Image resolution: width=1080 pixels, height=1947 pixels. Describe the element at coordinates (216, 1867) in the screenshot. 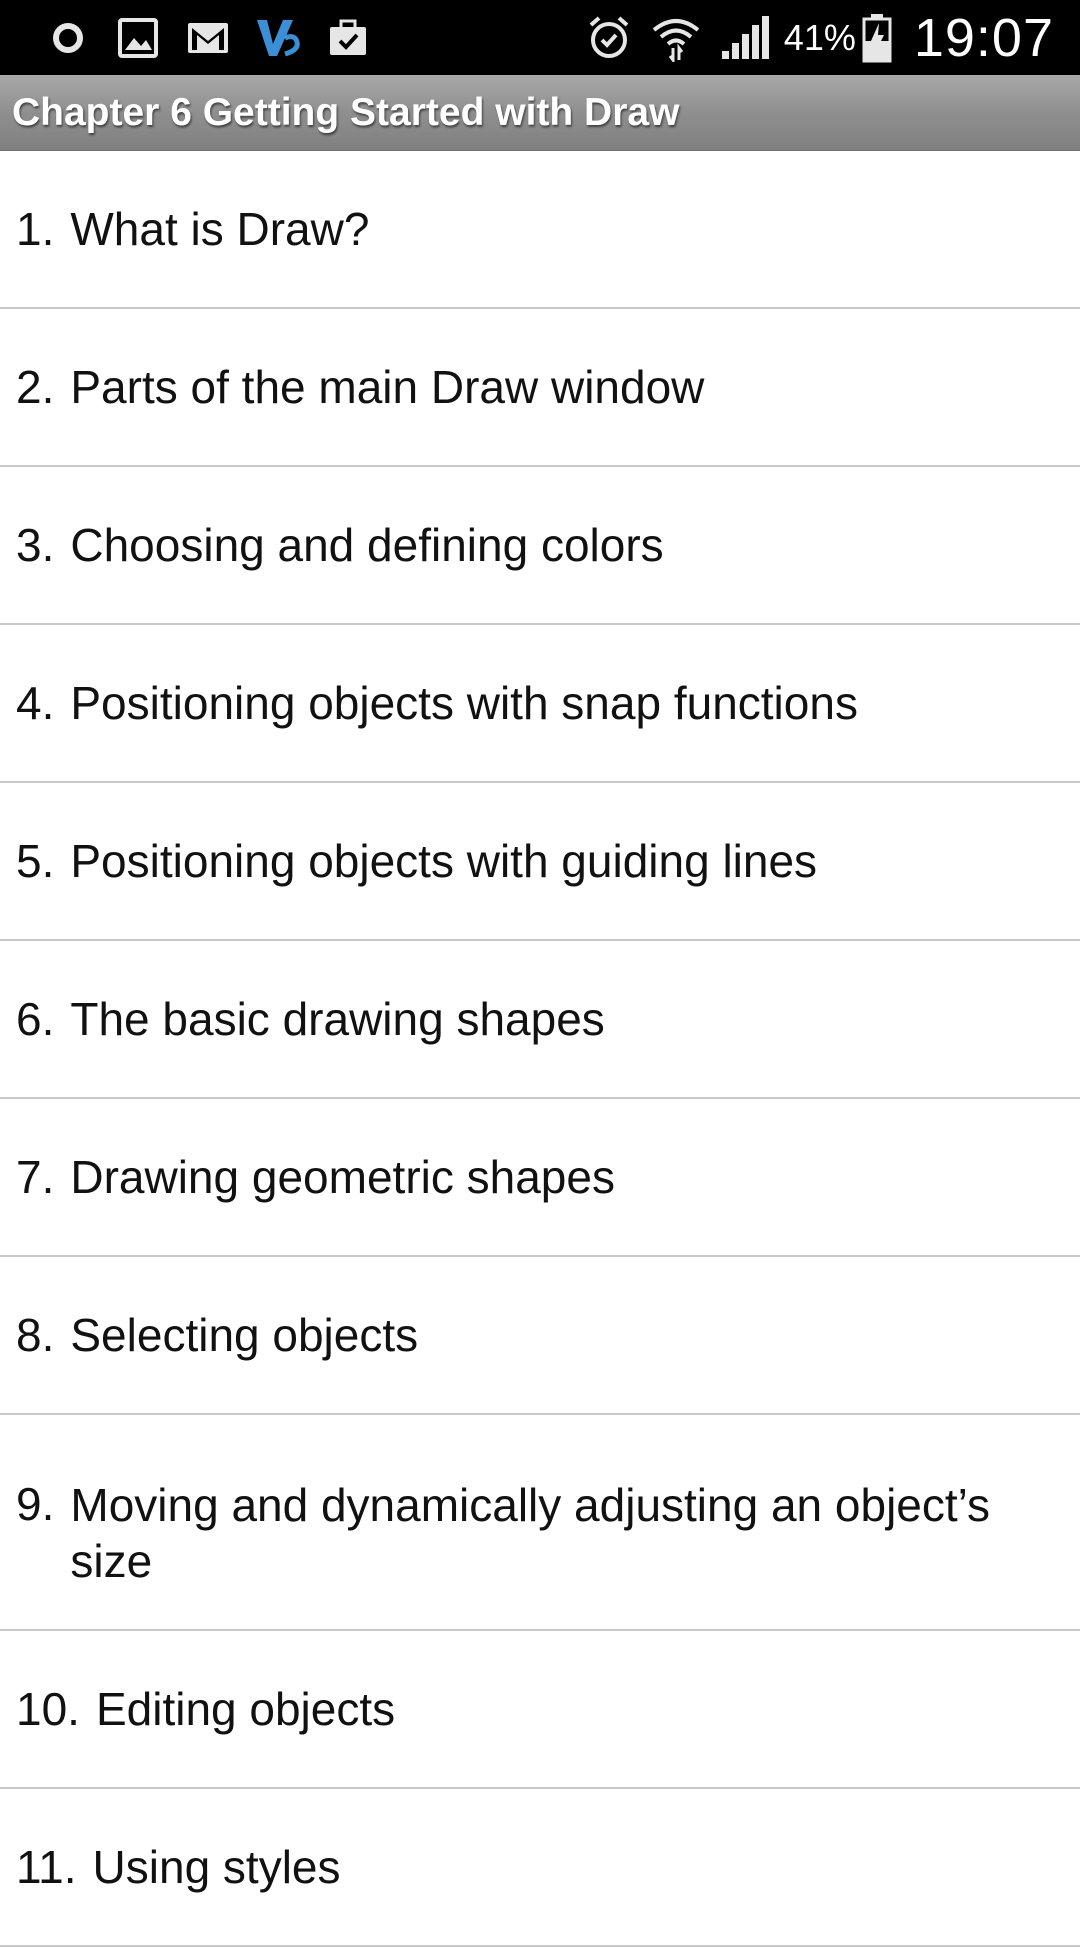

I see `item-label: Using styles` at that location.